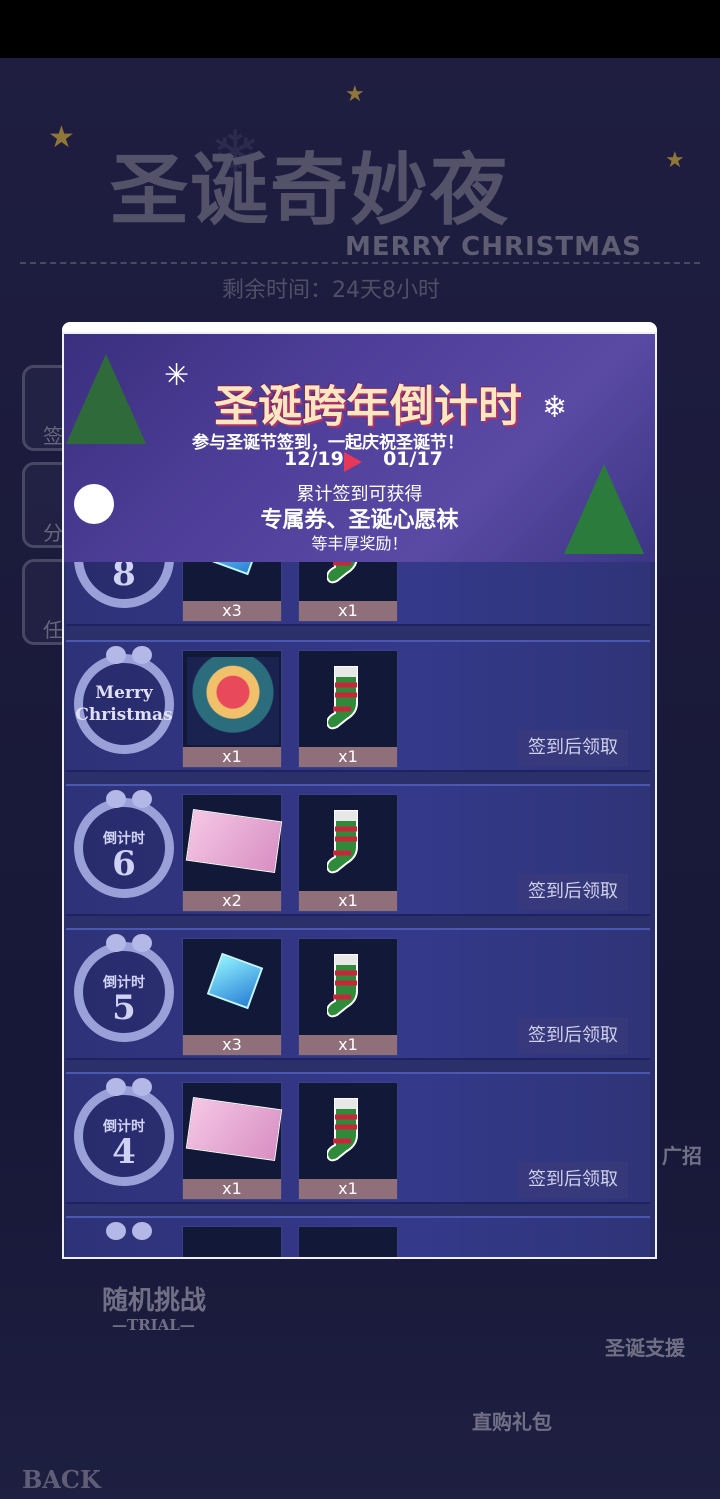 The width and height of the screenshot is (720, 1499). I want to click on banner-reward-line3: 等丰厚奖励！, so click(359, 543).